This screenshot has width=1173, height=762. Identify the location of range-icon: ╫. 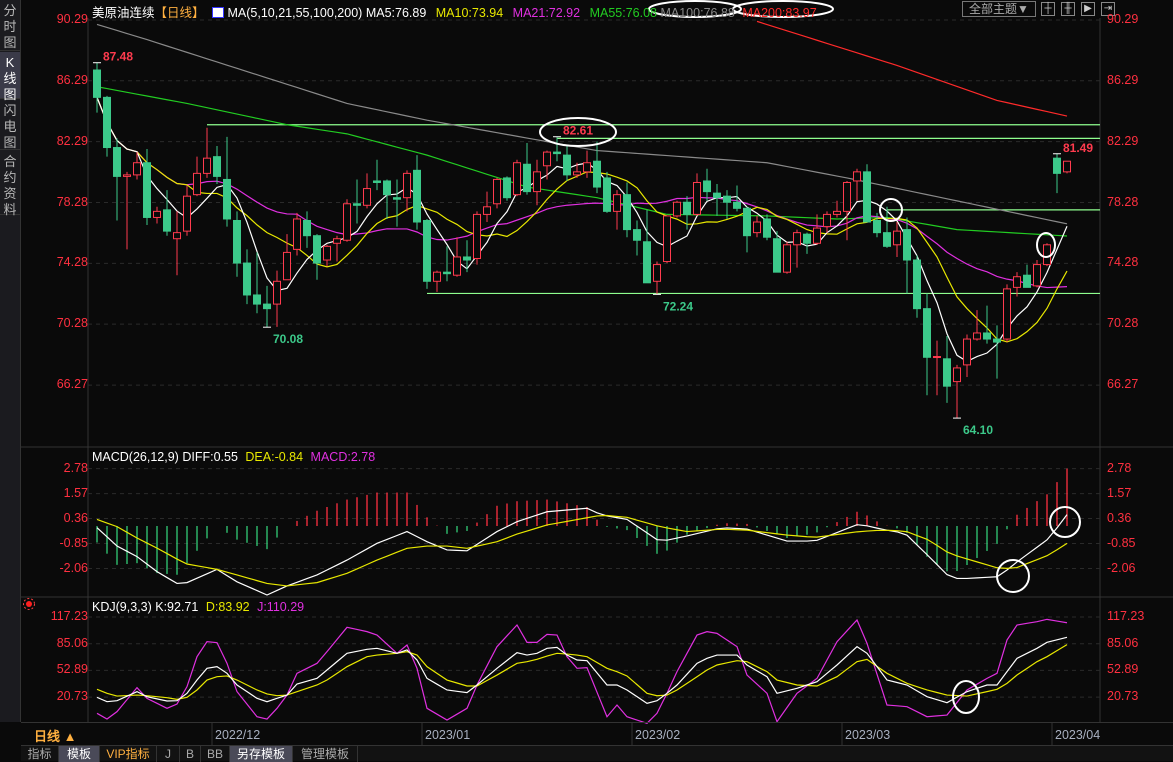
(1068, 9).